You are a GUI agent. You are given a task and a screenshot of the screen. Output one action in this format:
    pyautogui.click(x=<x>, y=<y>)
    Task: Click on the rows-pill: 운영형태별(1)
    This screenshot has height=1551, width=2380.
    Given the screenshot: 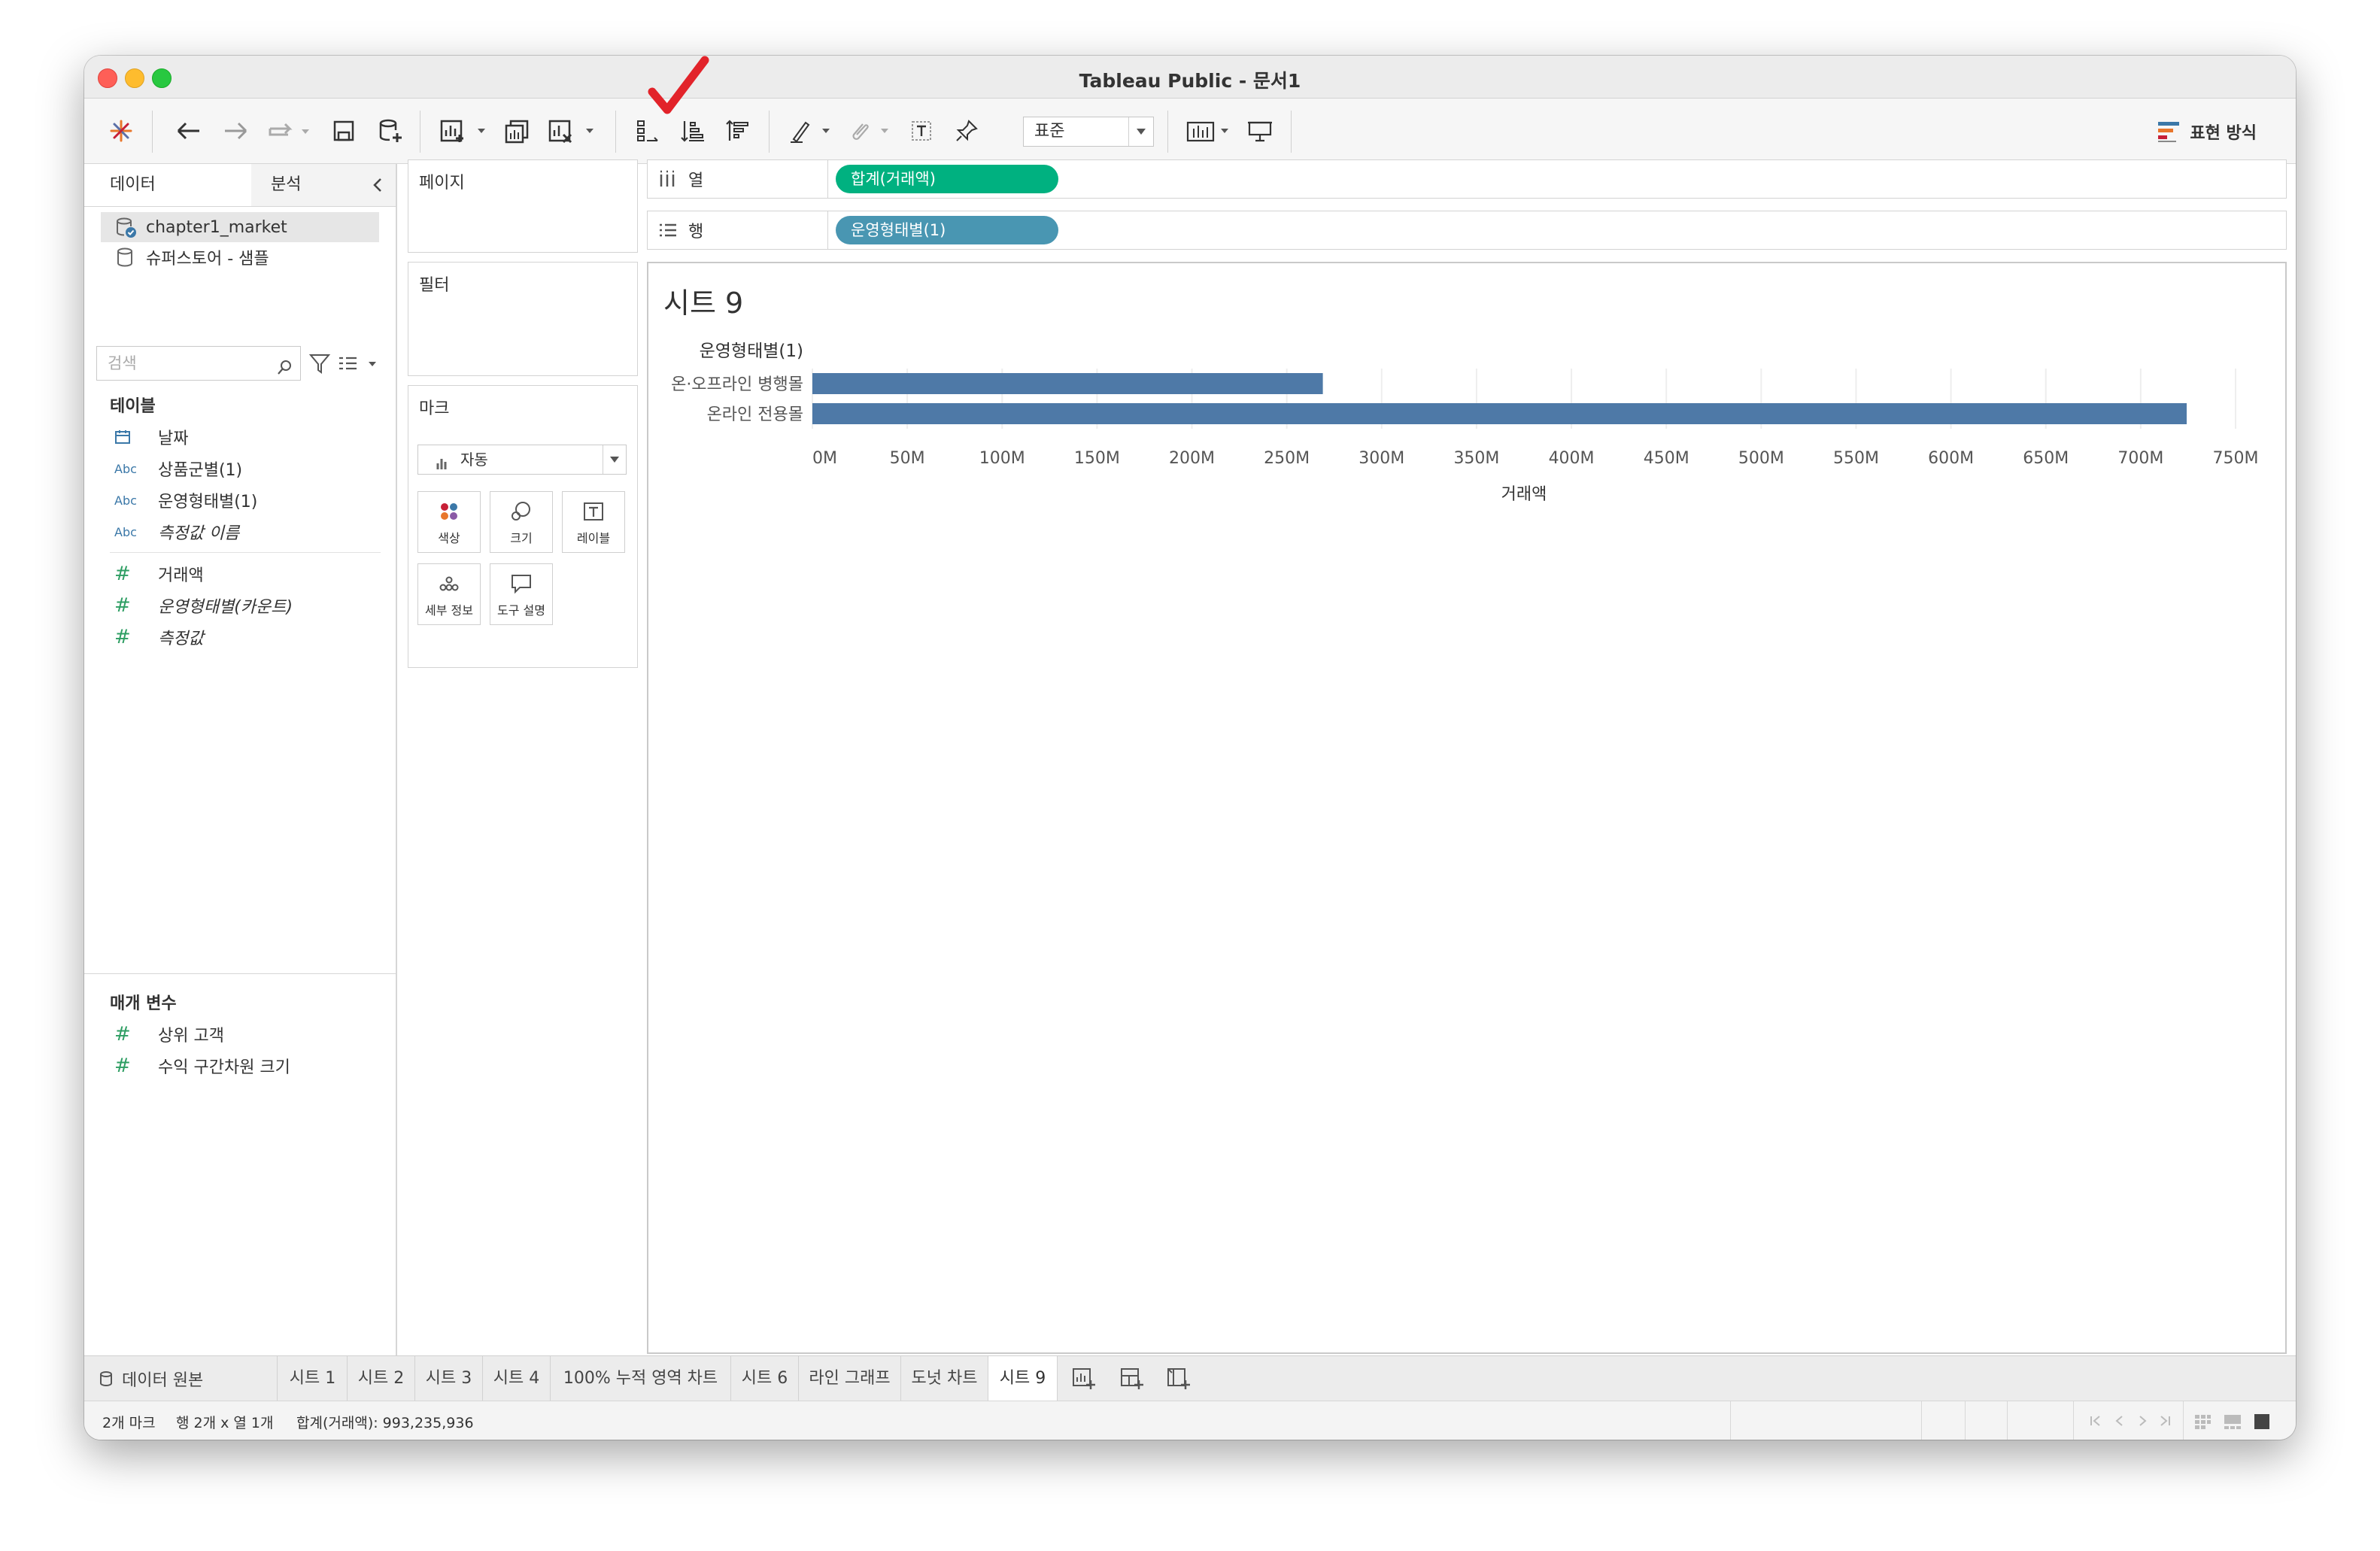 What is the action you would take?
    pyautogui.click(x=947, y=230)
    